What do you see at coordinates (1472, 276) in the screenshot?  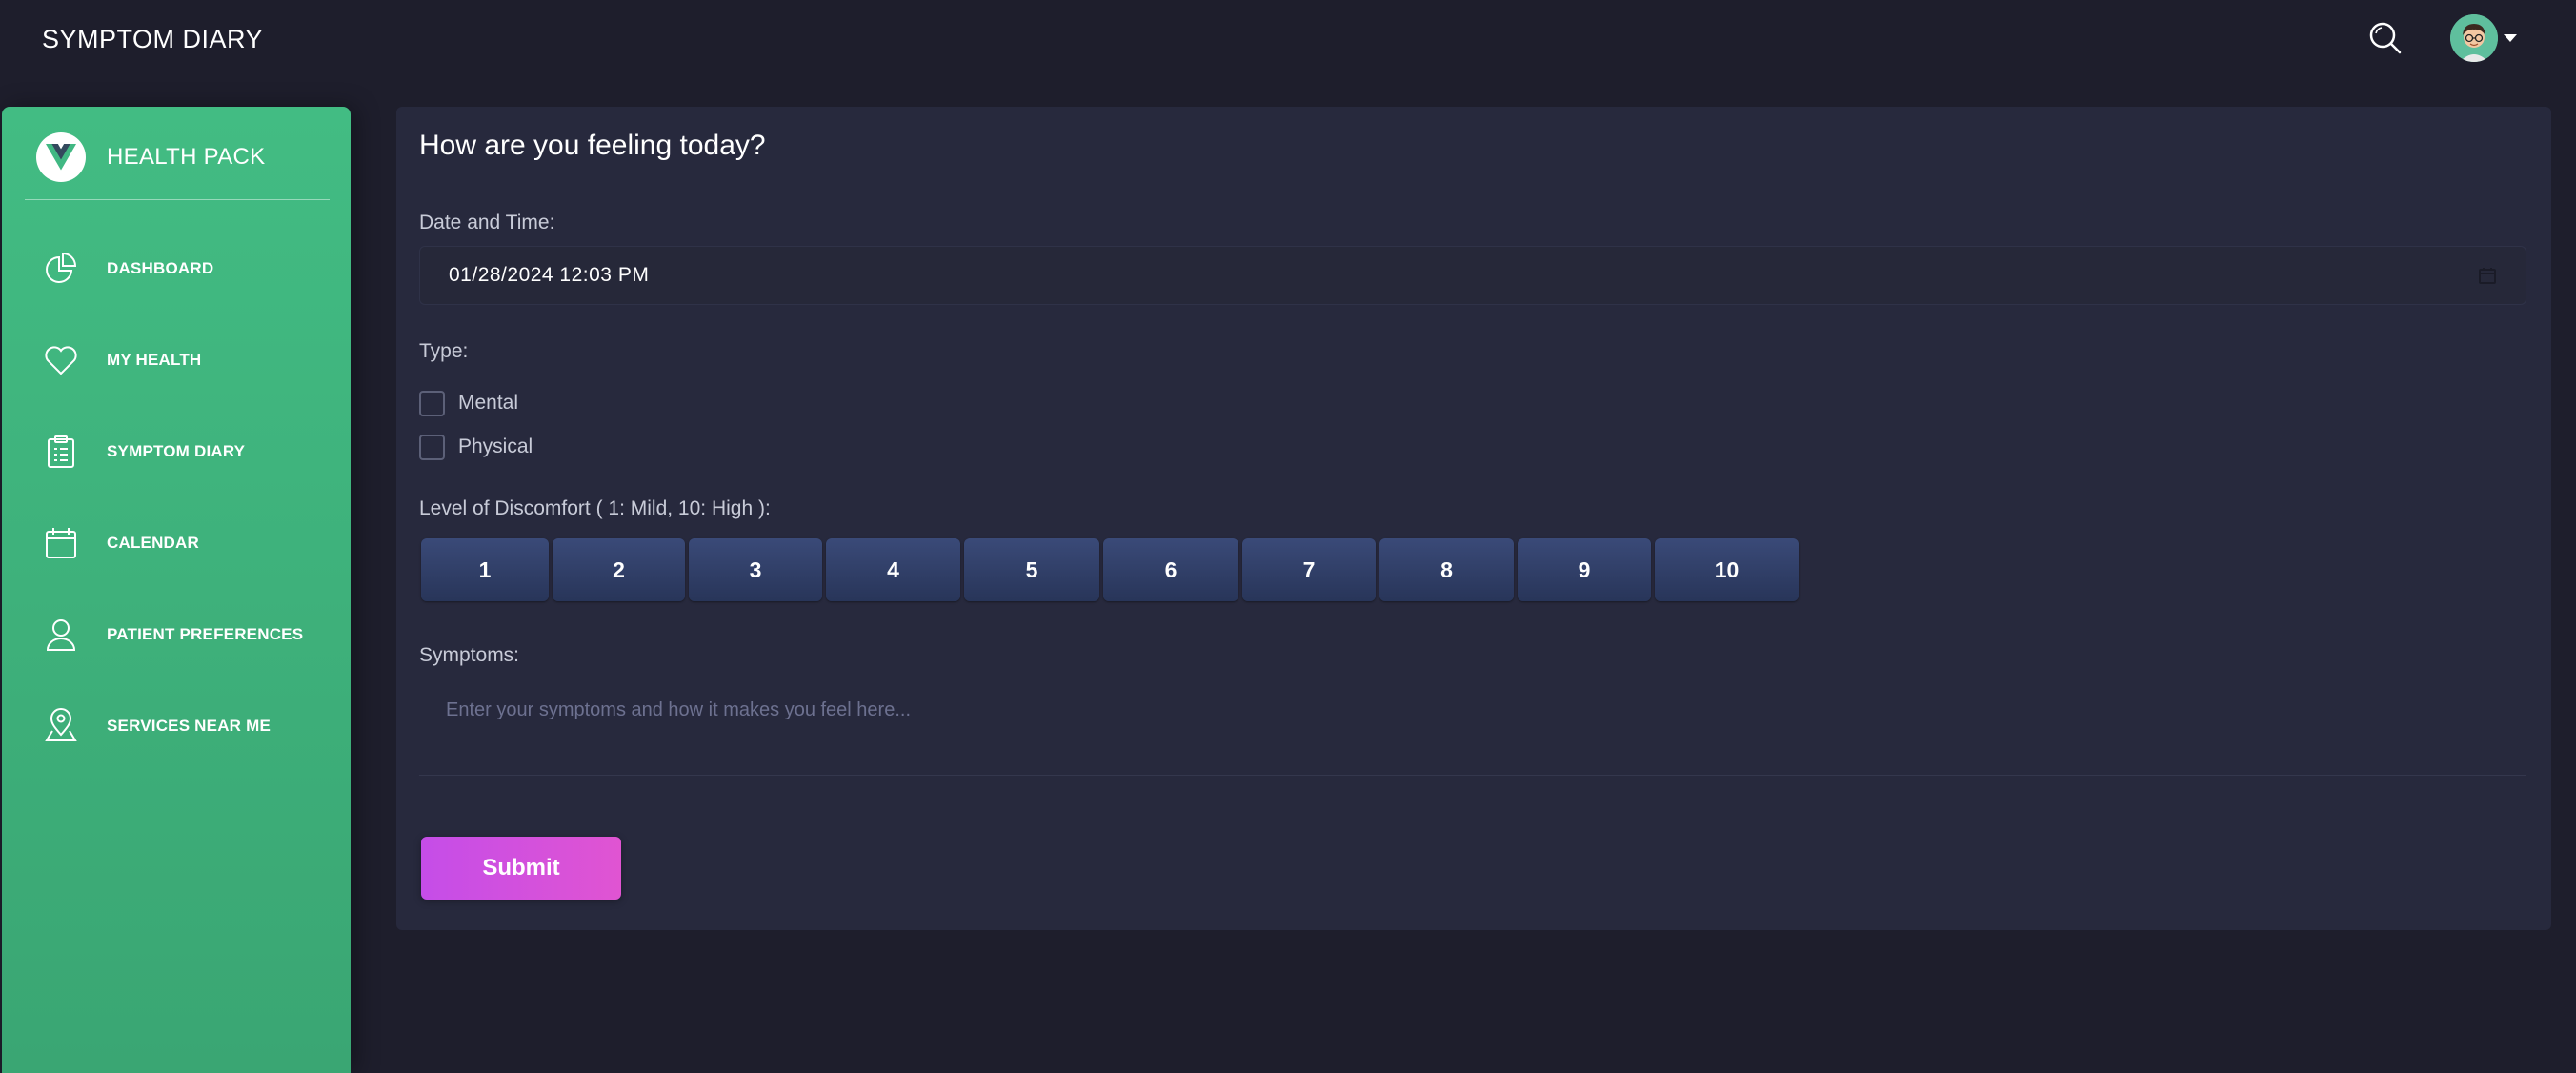 I see `datetime-input: 01/28/2024 12:03 PM` at bounding box center [1472, 276].